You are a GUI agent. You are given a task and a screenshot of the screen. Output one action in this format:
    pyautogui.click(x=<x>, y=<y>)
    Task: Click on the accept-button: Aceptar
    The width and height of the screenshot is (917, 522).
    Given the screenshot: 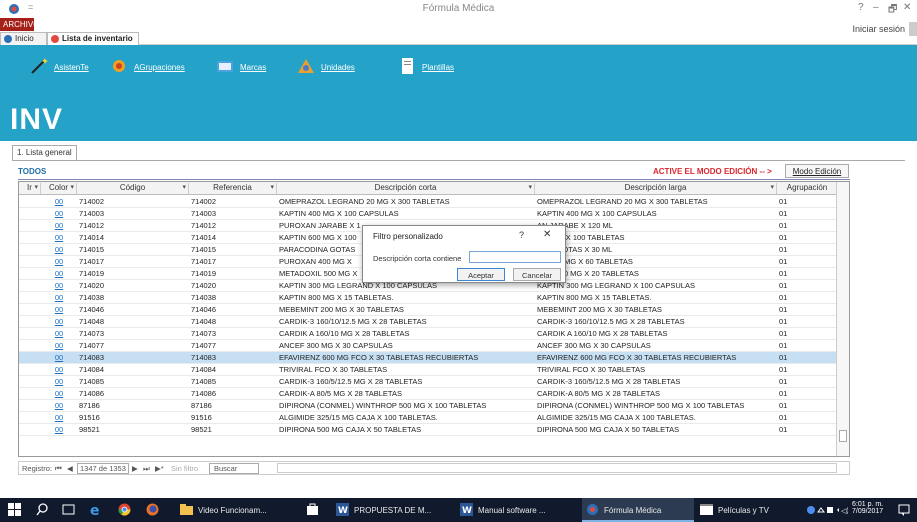 What is the action you would take?
    pyautogui.click(x=481, y=274)
    